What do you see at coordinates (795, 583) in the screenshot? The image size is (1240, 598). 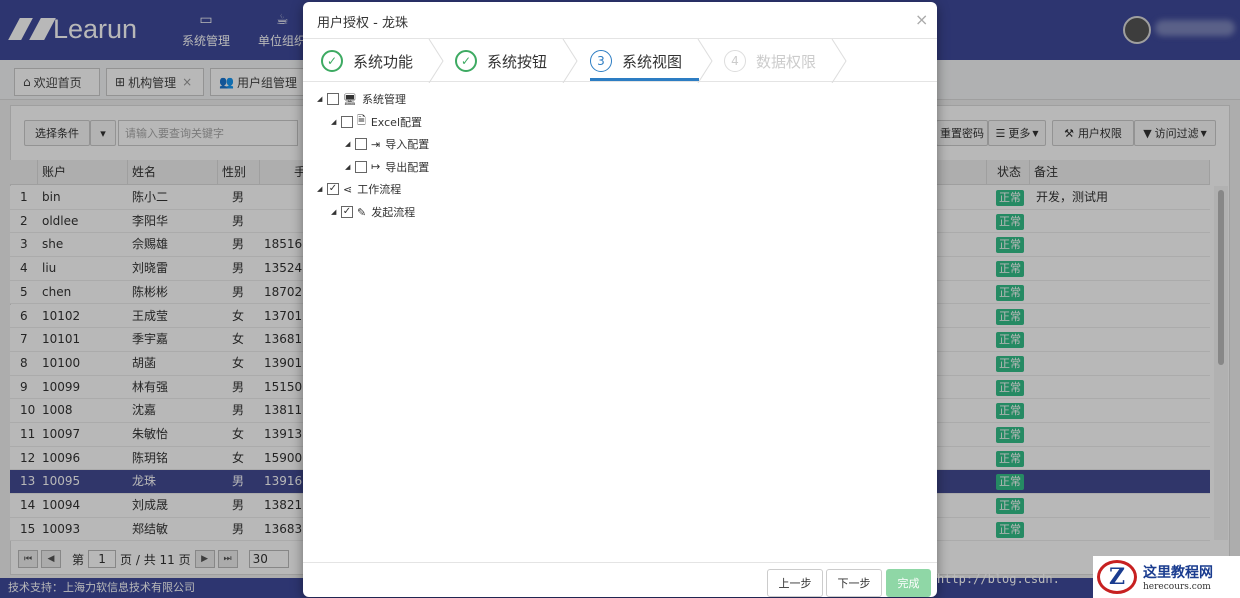 I see `prev-step-button: 上一步` at bounding box center [795, 583].